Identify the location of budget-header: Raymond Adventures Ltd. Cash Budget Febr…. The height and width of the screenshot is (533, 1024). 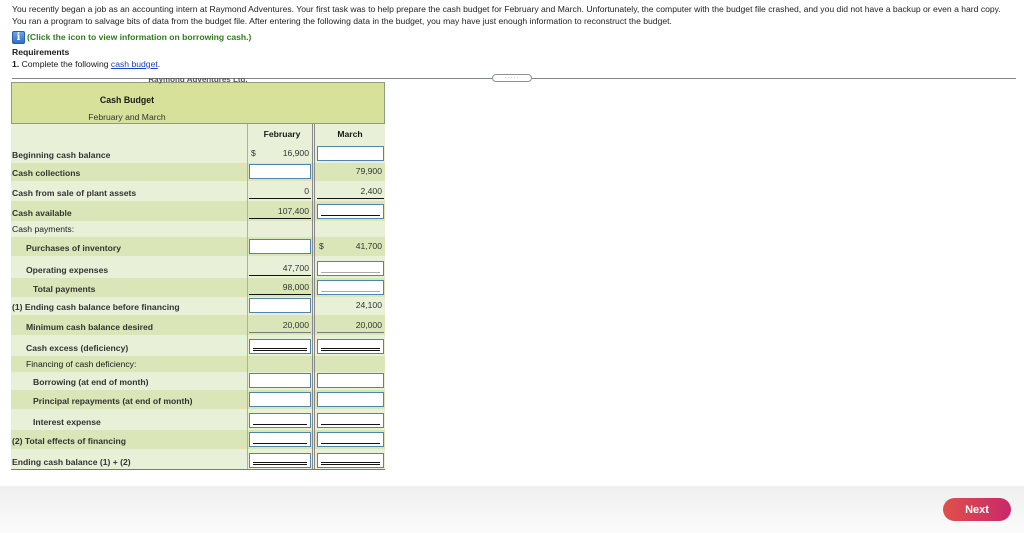
(198, 101).